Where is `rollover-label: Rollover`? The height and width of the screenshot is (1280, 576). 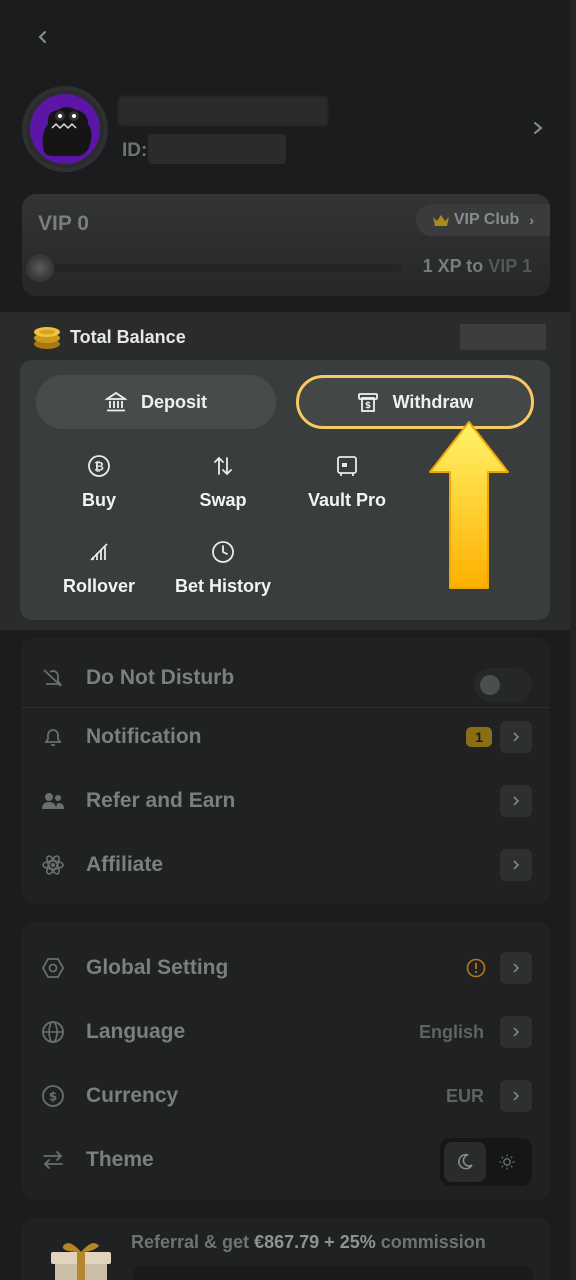 rollover-label: Rollover is located at coordinates (99, 586).